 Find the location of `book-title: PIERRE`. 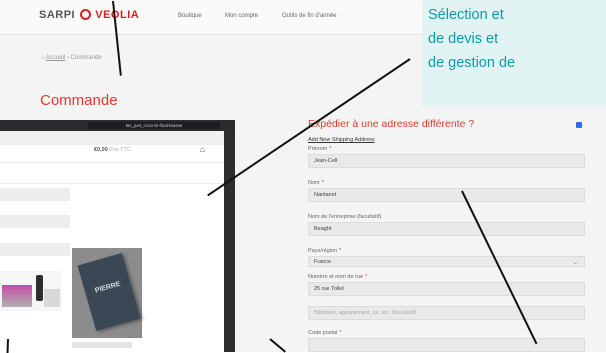

book-title: PIERRE is located at coordinates (108, 287).